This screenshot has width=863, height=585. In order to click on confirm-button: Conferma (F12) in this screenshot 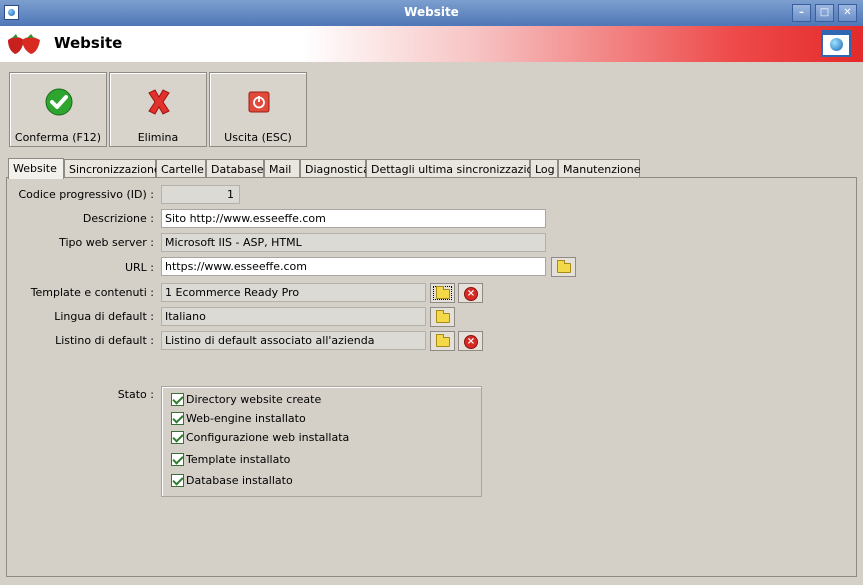, I will do `click(58, 109)`.